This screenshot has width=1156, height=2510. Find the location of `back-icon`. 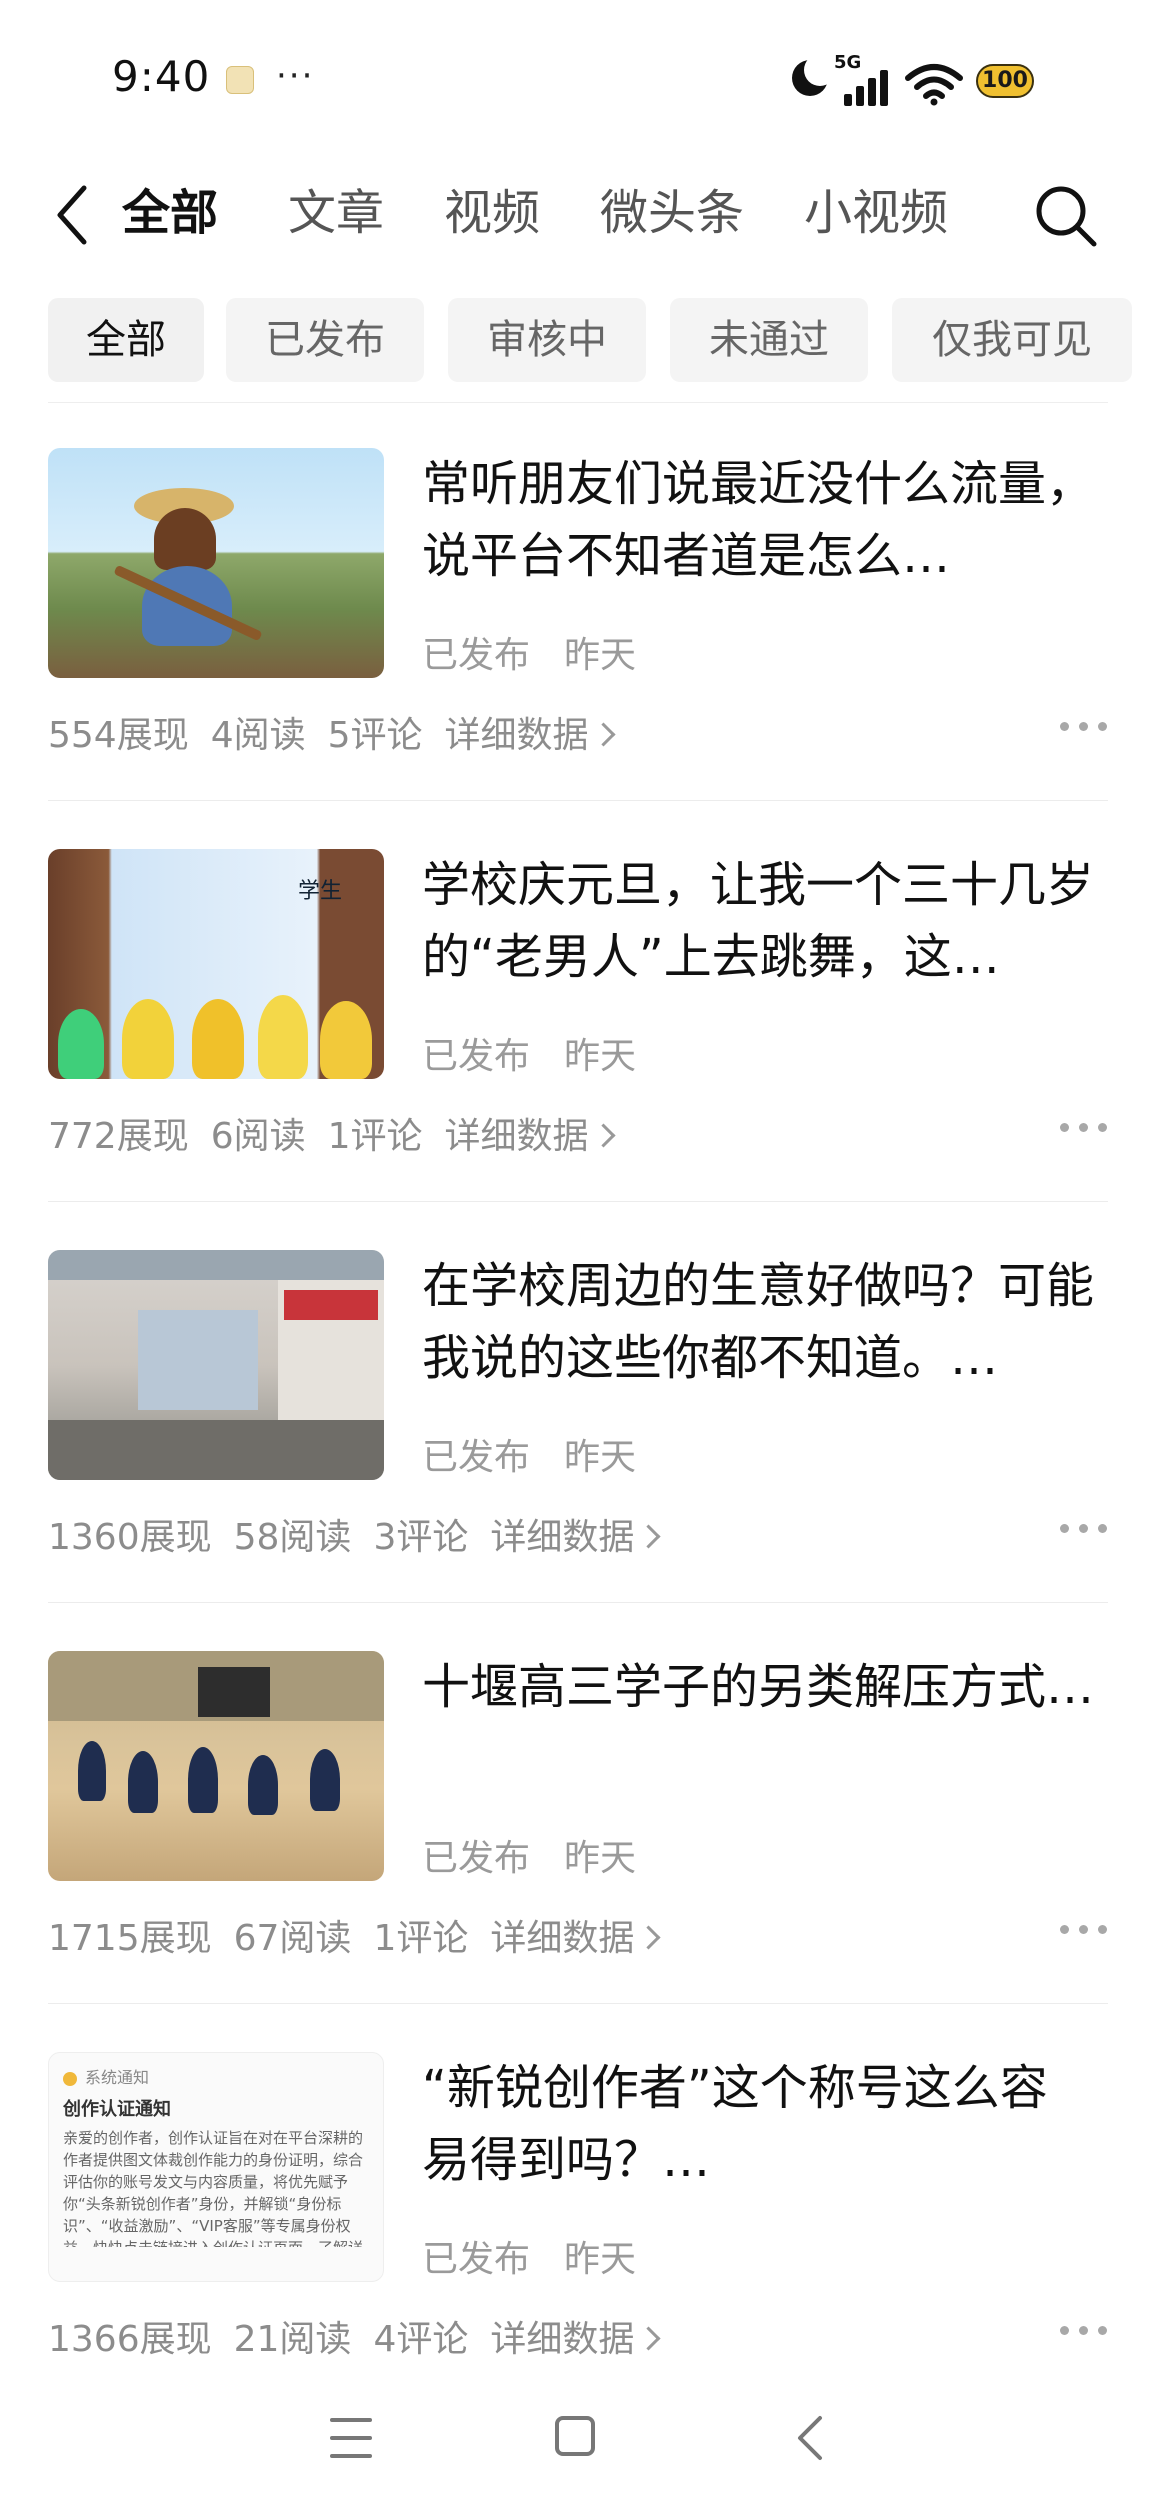

back-icon is located at coordinates (73, 215).